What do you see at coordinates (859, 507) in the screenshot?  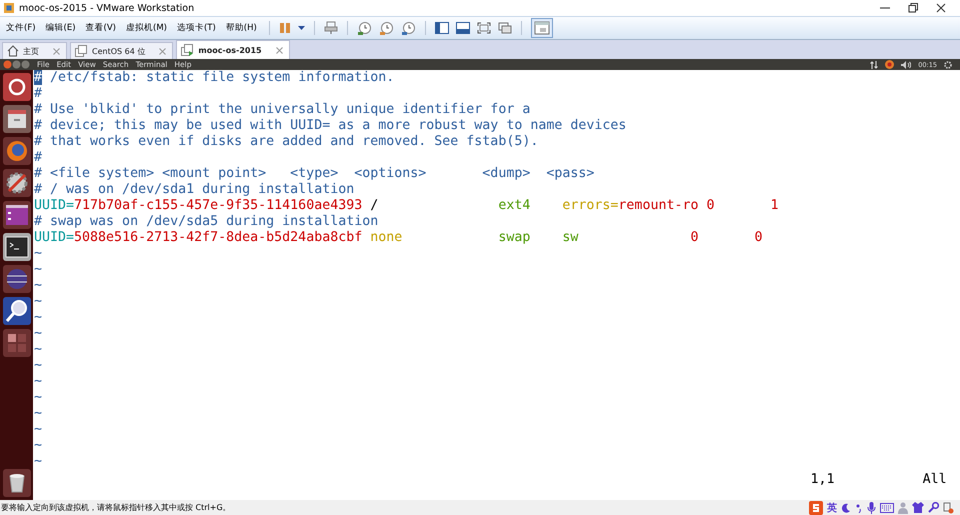 I see `punctuation-icon` at bounding box center [859, 507].